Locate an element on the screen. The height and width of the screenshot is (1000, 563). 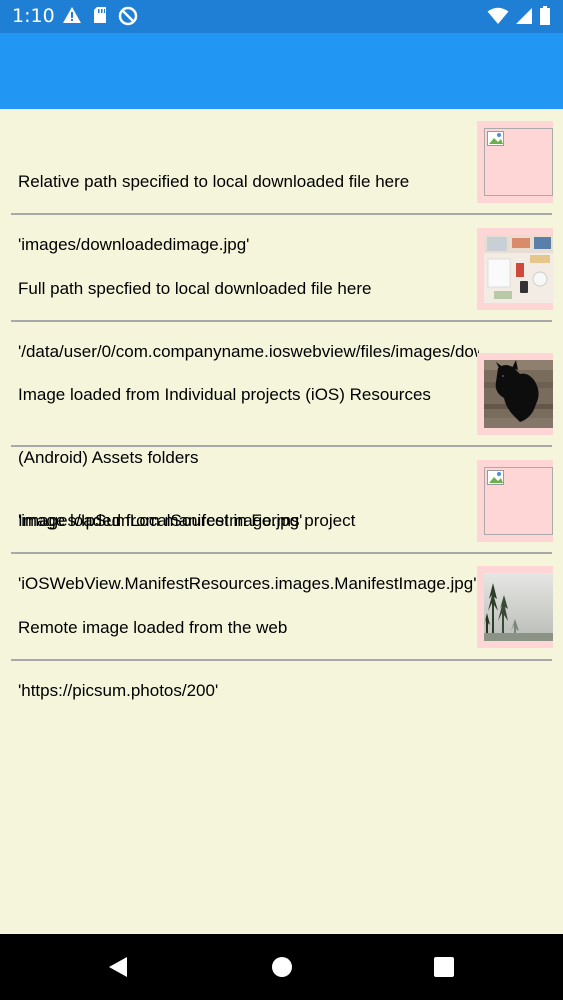
foggy-forest-photo is located at coordinates (518, 607).